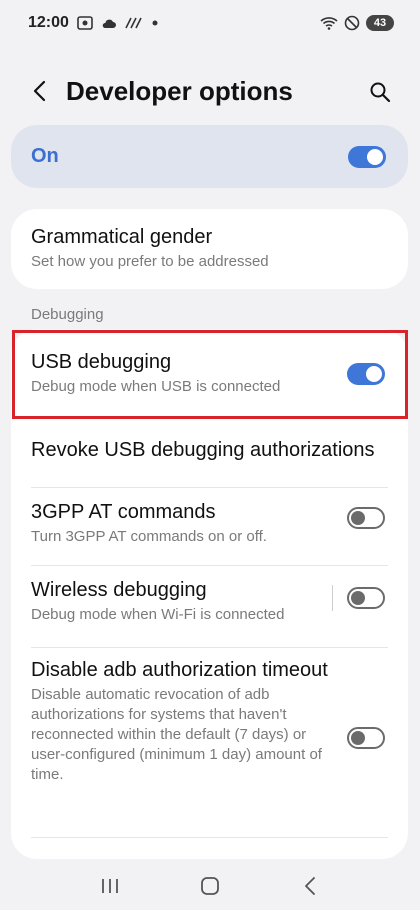  I want to click on back-arrow-icon, so click(39, 91).